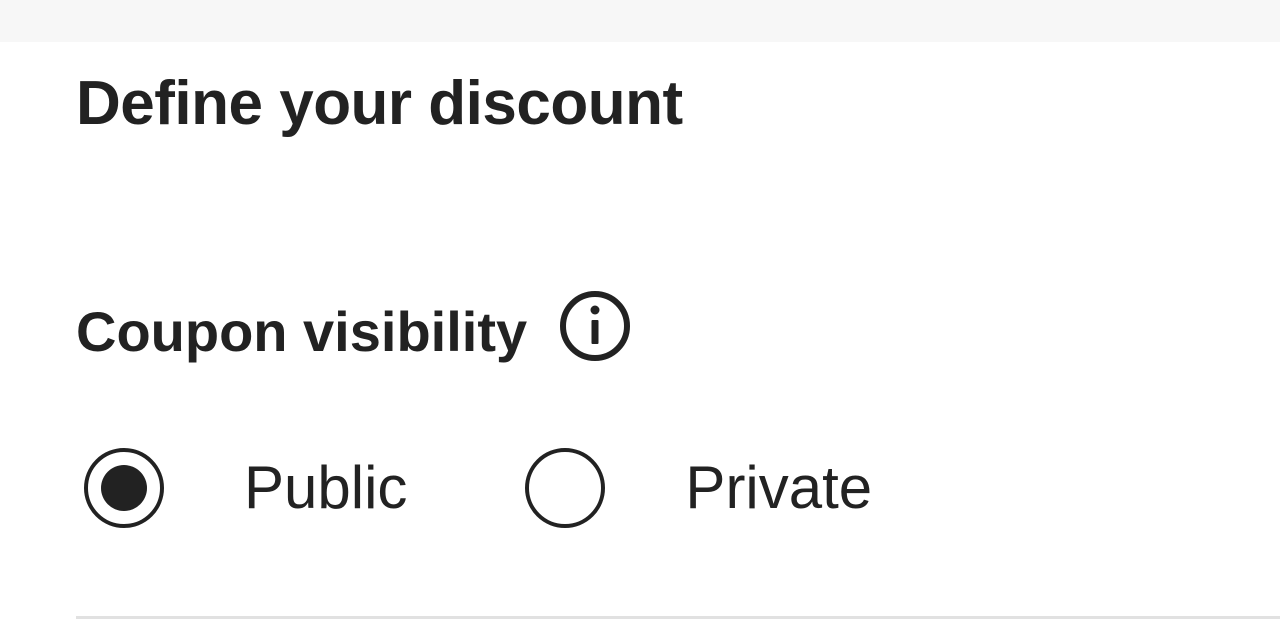 This screenshot has height=635, width=1280. I want to click on radio-private-label: Private, so click(778, 488).